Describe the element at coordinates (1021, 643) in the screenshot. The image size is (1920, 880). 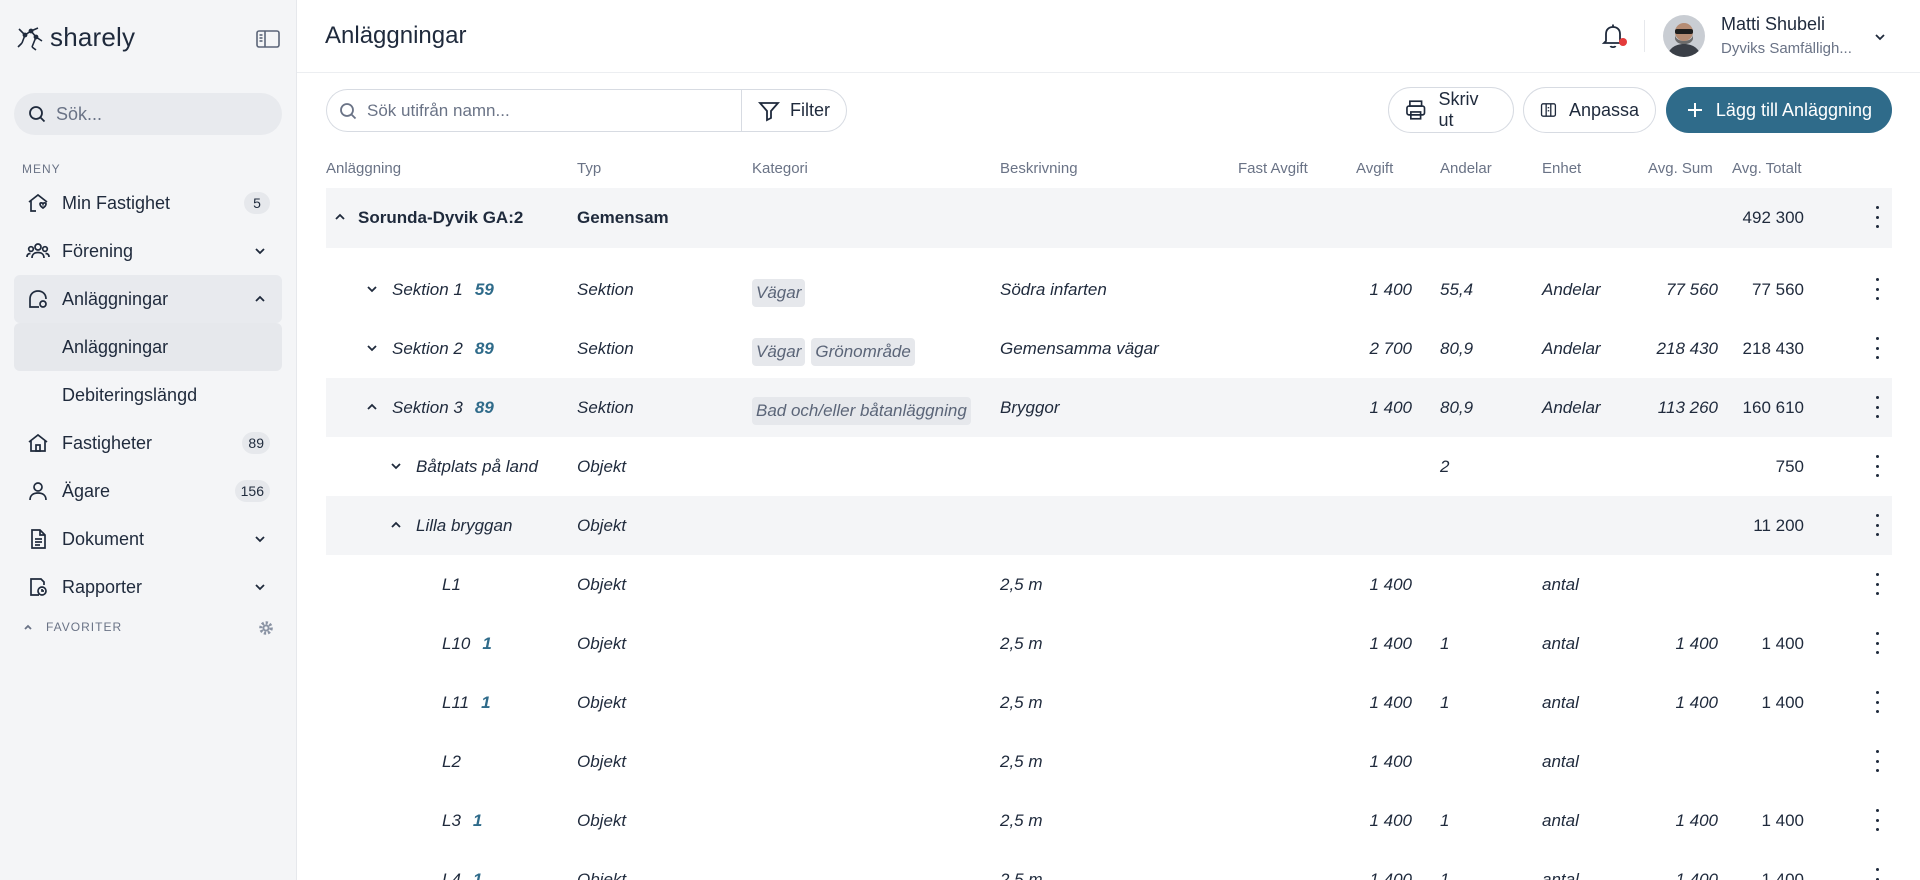
I see `description-cell: 2,5 m` at that location.